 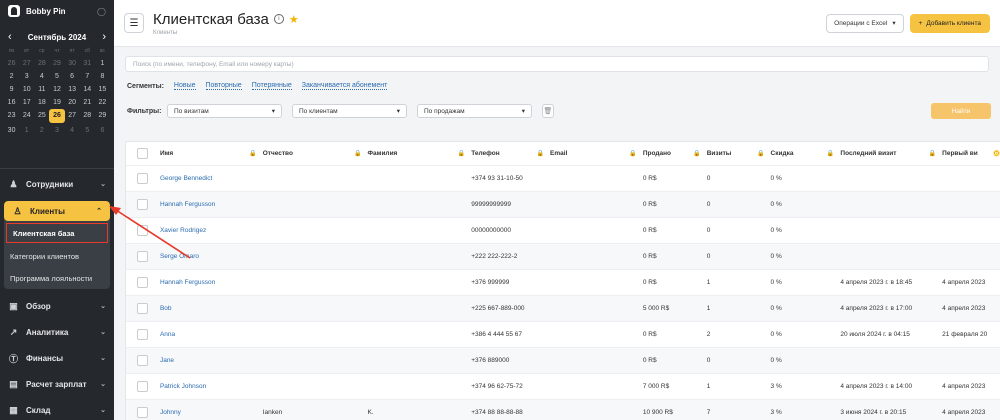 What do you see at coordinates (41, 90) in the screenshot?
I see `calendar-day: 11` at bounding box center [41, 90].